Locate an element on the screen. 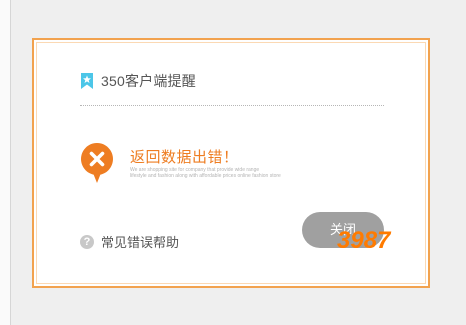  dialog-header: 350客户端提醒 is located at coordinates (138, 81).